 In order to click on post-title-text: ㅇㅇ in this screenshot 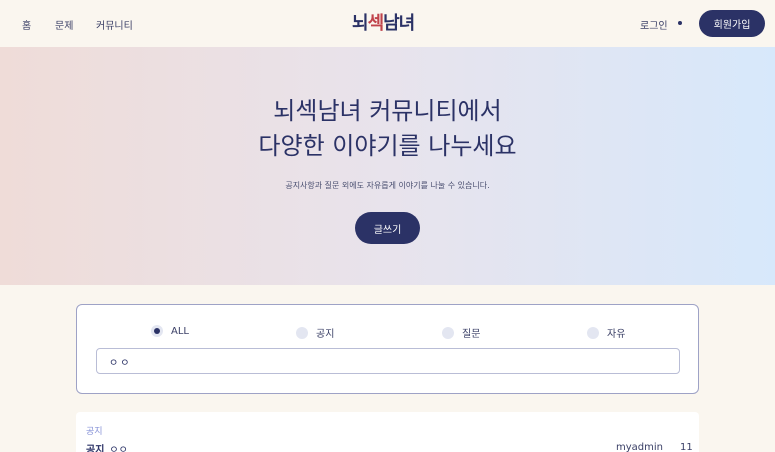, I will do `click(118, 448)`.